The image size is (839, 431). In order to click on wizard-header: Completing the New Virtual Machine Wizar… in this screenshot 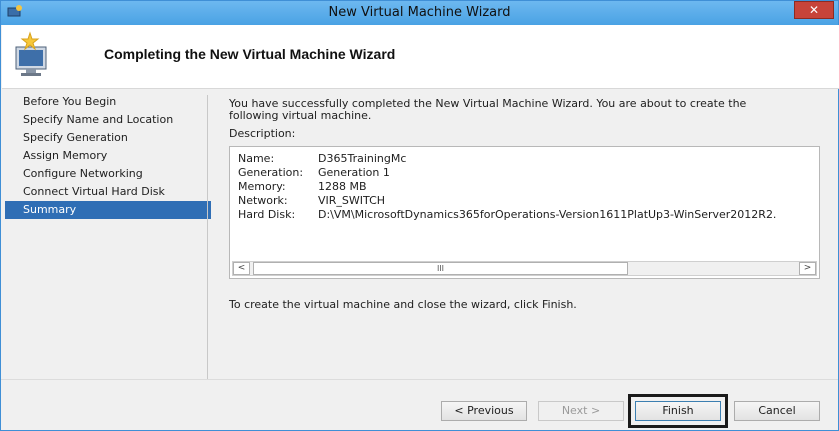, I will do `click(420, 57)`.